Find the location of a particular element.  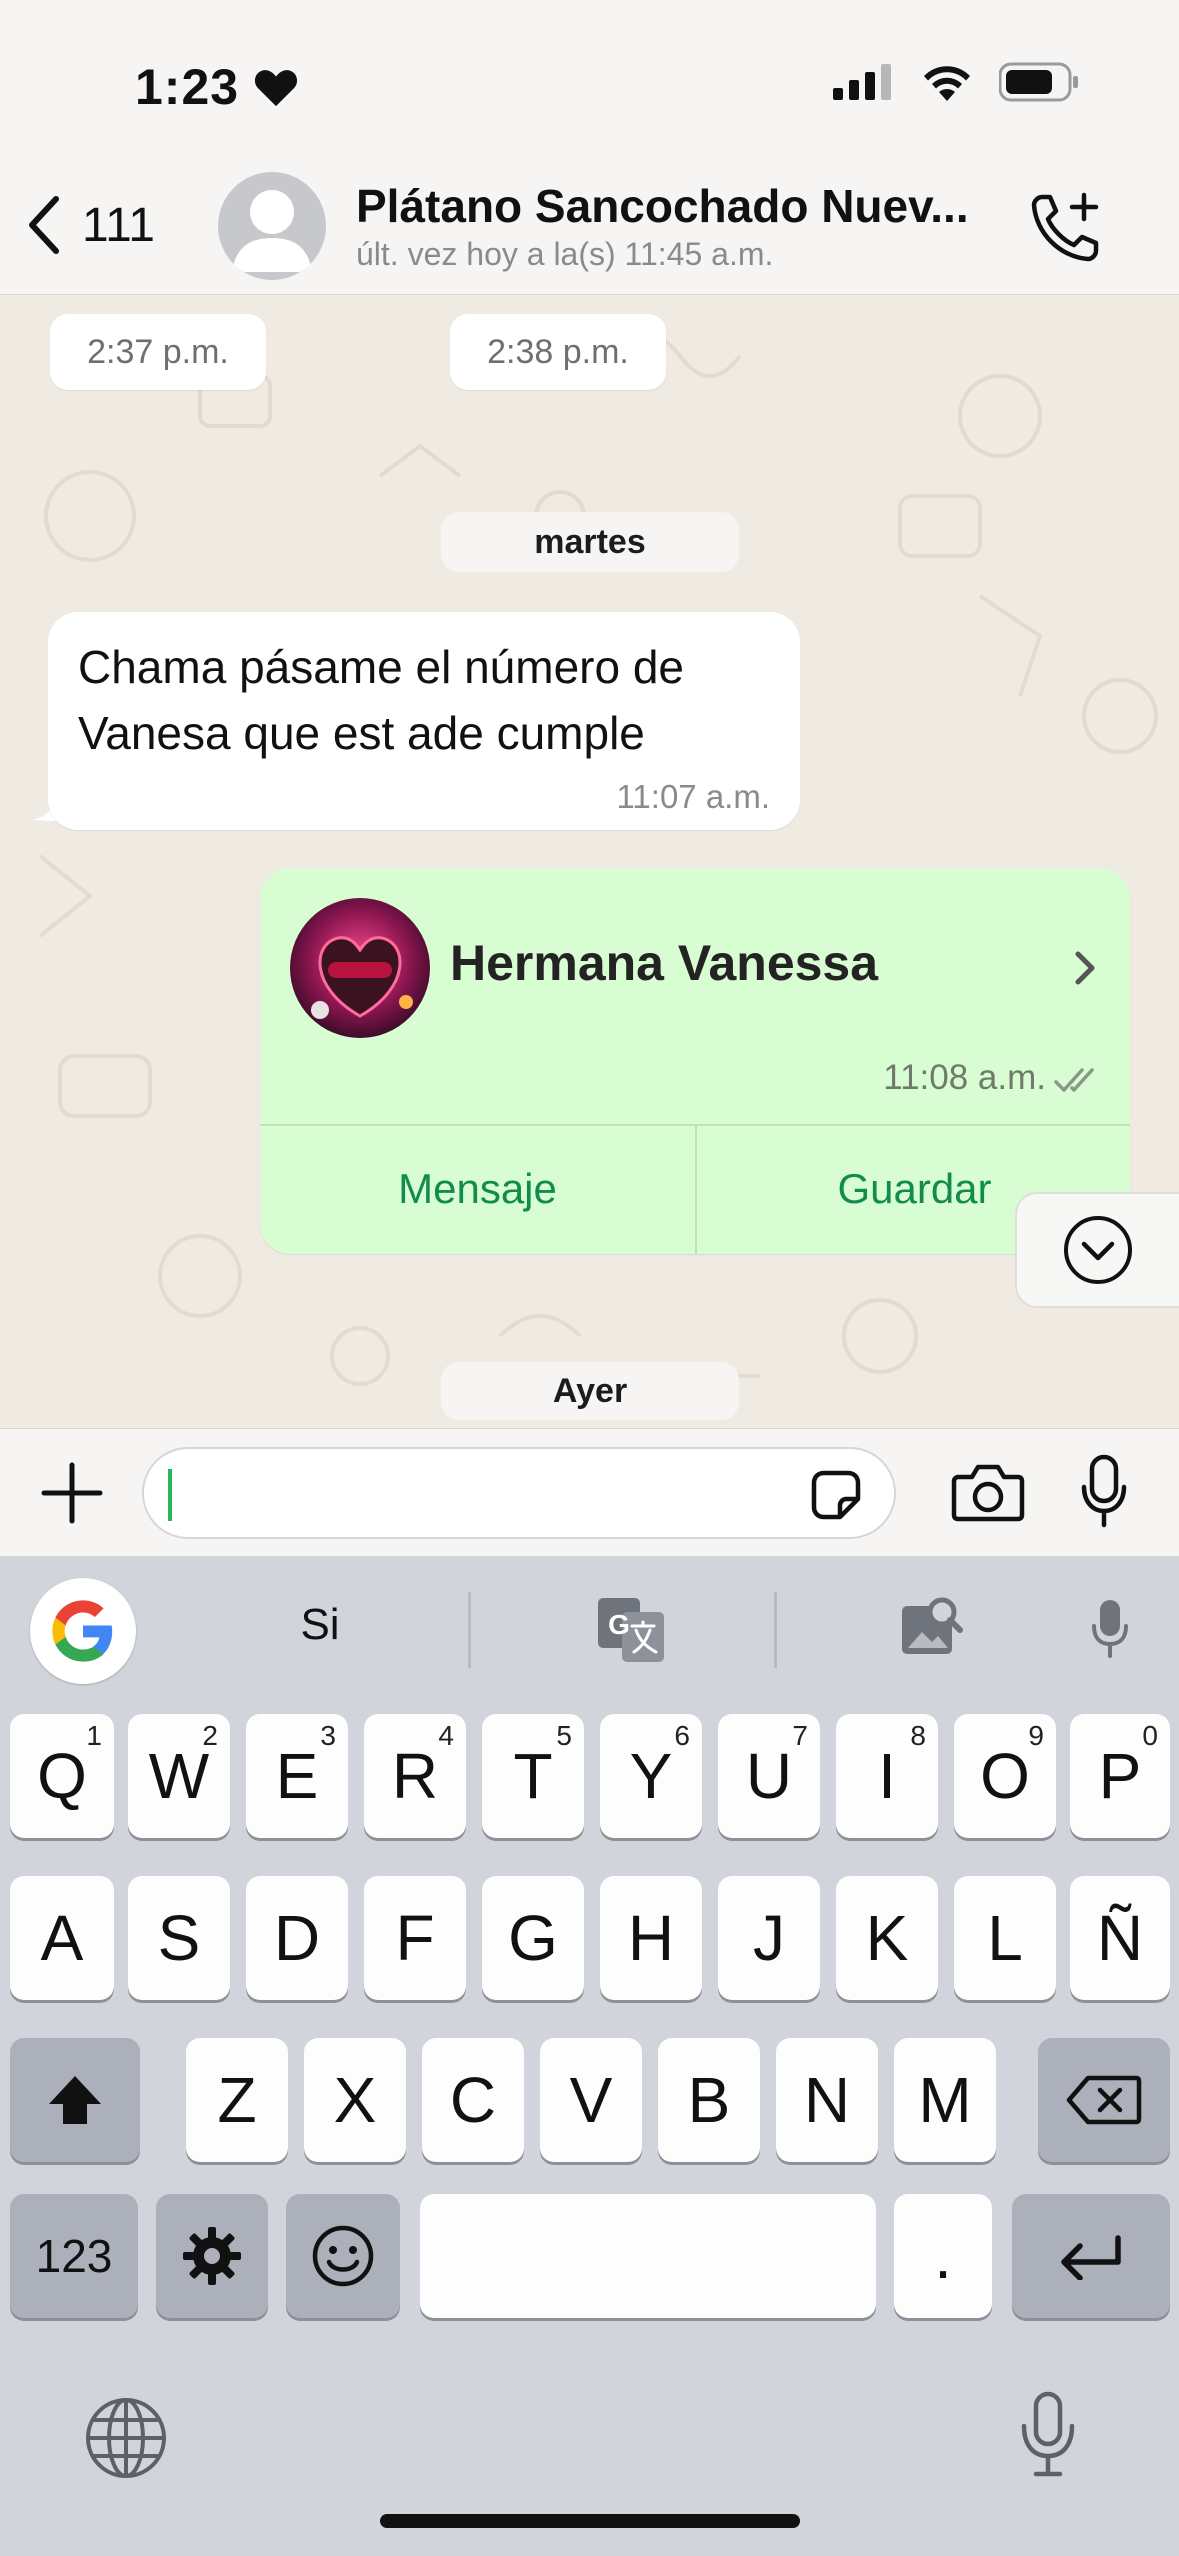

key-w: W2 is located at coordinates (179, 1776).